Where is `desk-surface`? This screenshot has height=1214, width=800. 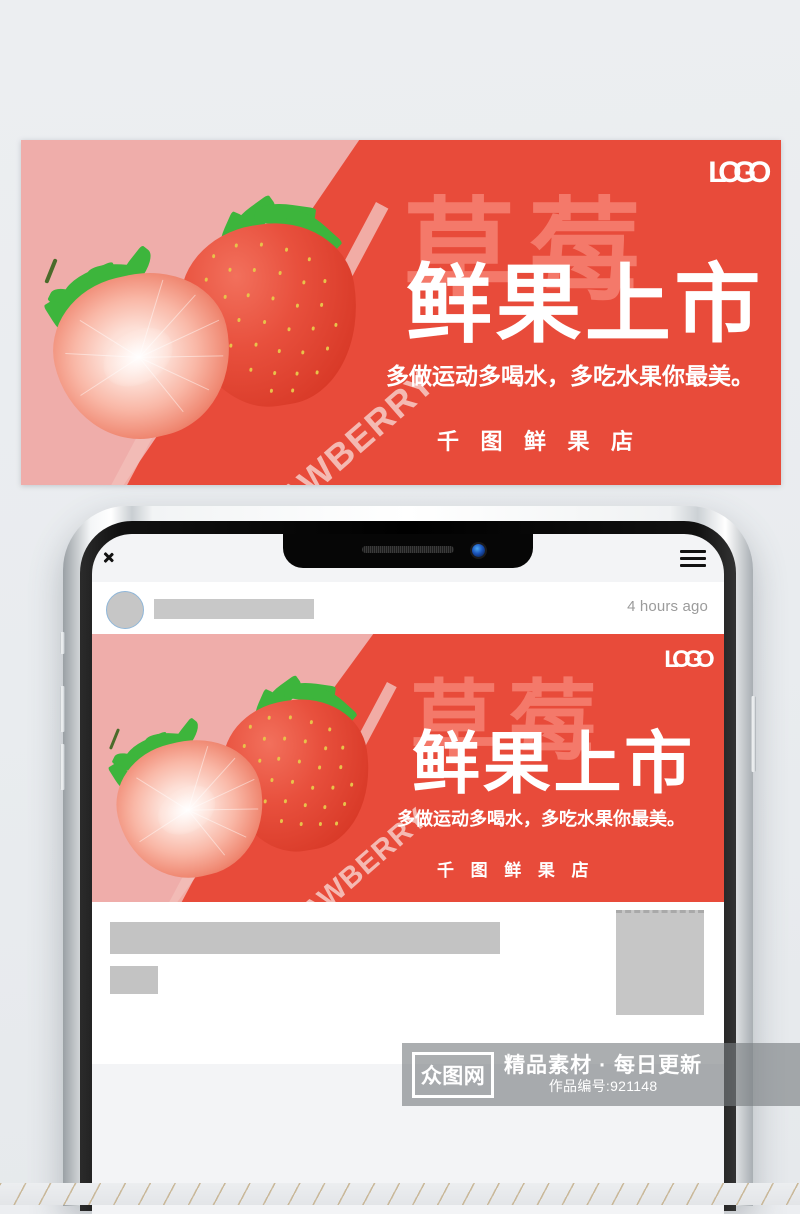 desk-surface is located at coordinates (400, 1194).